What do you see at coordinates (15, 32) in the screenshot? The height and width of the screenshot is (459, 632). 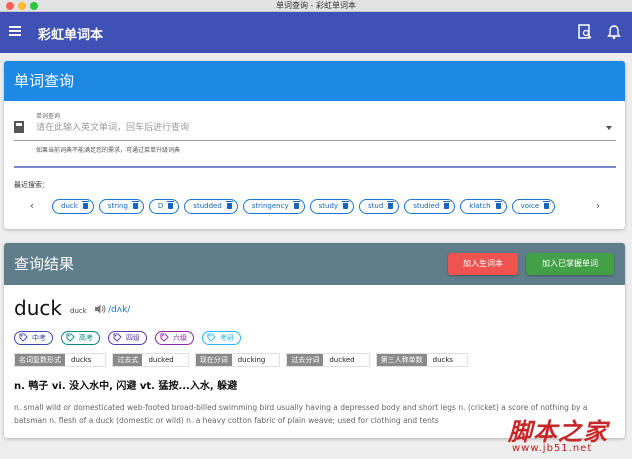 I see `menu-icon` at bounding box center [15, 32].